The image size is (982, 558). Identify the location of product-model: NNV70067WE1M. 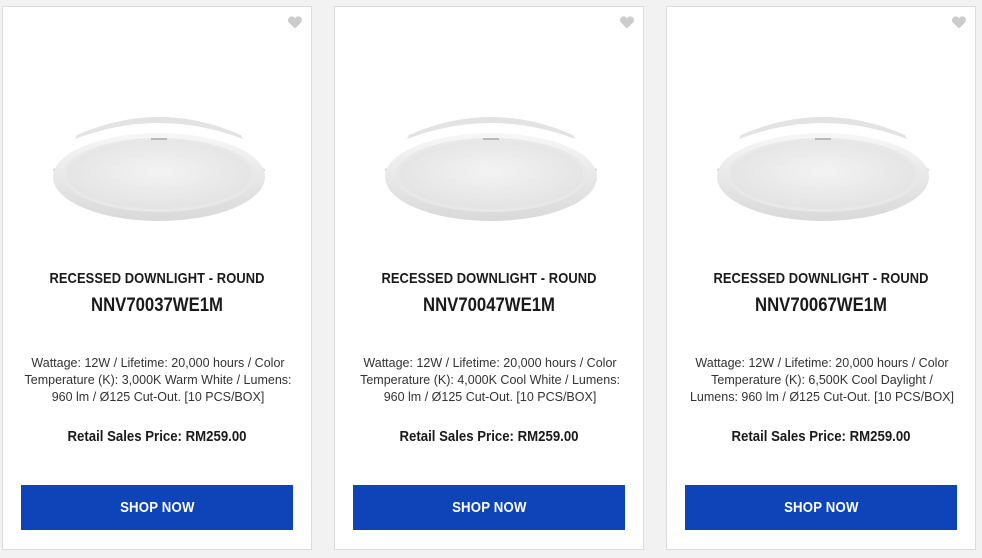
(820, 306).